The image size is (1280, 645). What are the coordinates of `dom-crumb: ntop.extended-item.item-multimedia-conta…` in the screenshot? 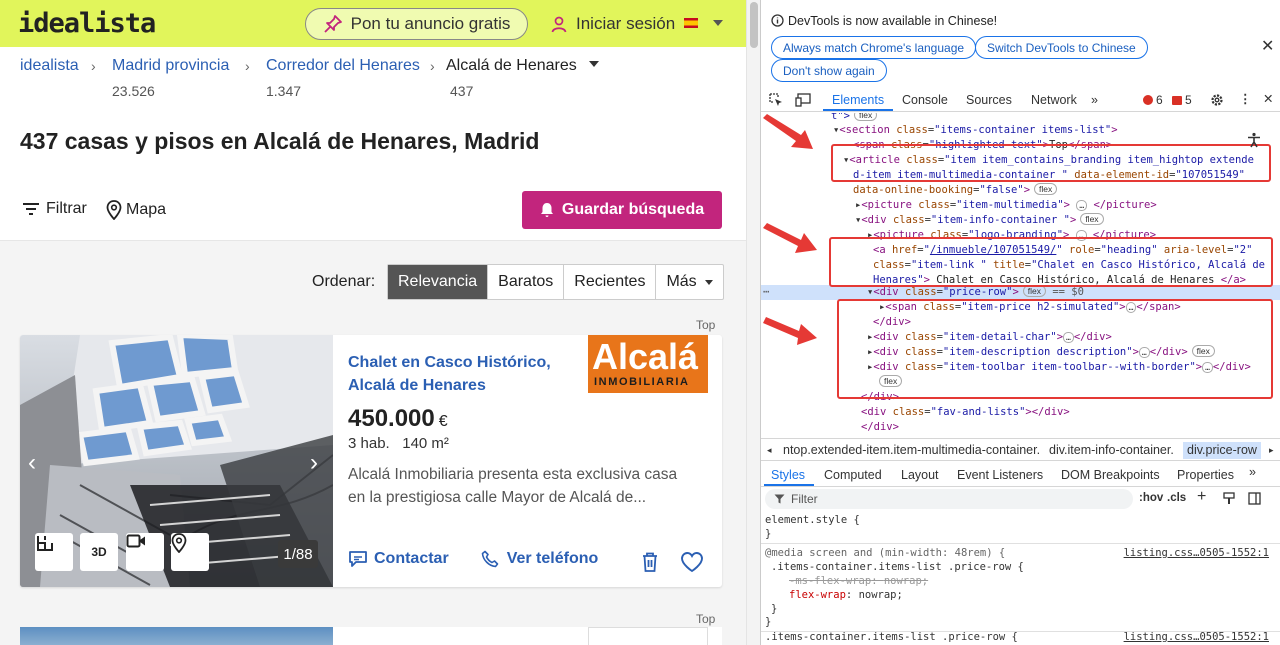 It's located at (911, 450).